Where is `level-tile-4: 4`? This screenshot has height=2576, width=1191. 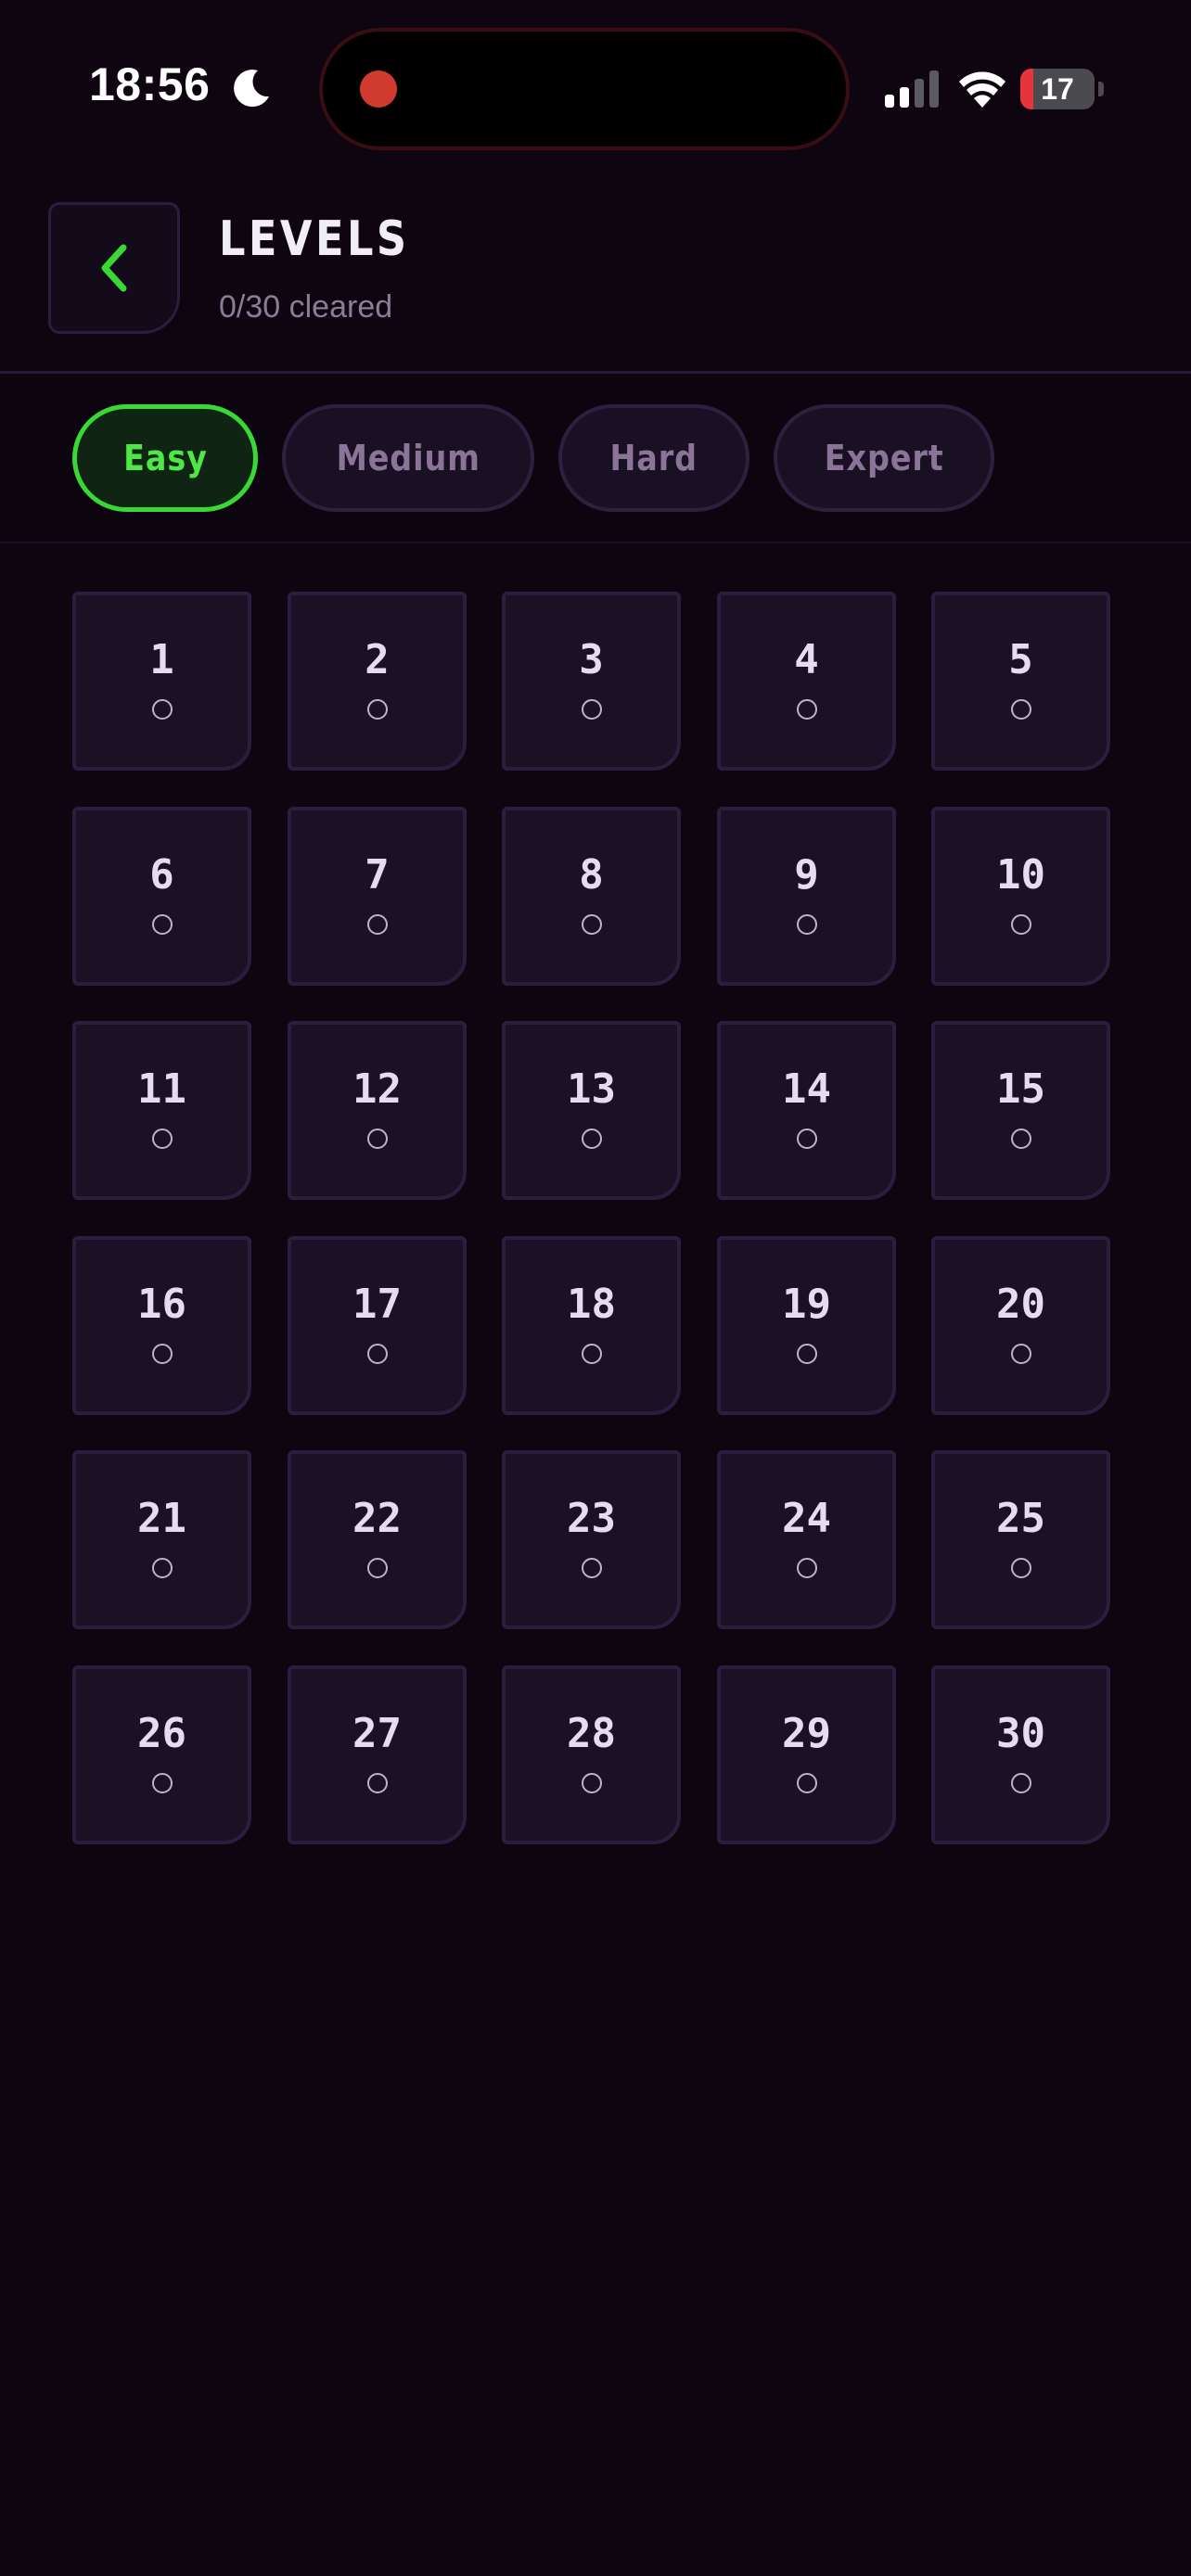
level-tile-4: 4 is located at coordinates (806, 682).